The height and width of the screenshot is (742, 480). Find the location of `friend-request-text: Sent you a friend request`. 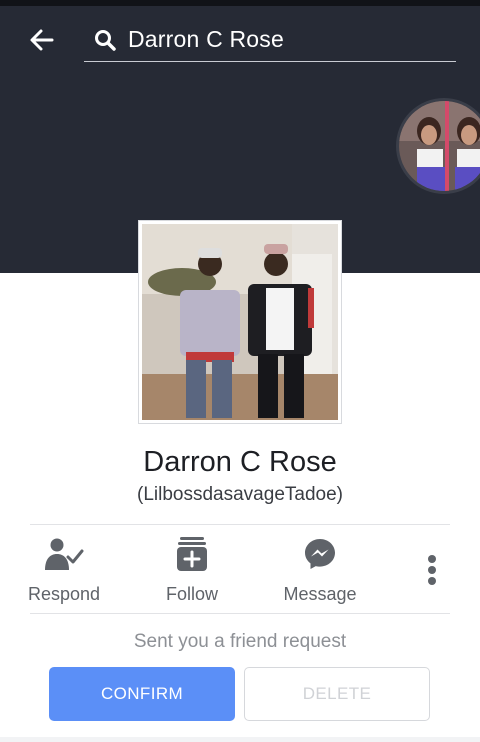

friend-request-text: Sent you a friend request is located at coordinates (240, 641).